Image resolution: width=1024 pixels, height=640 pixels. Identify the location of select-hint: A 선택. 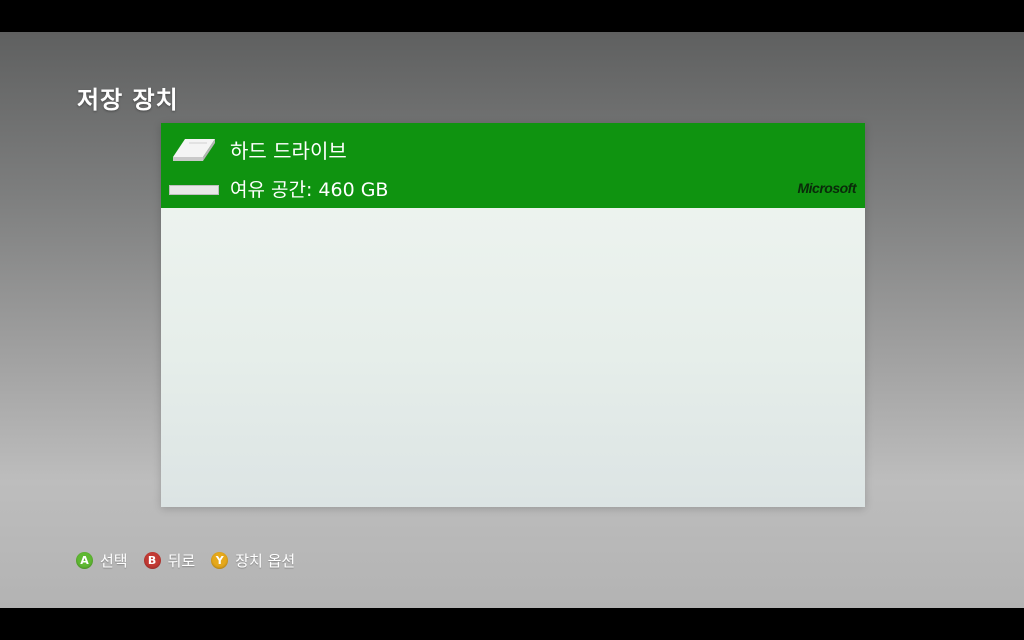
(102, 560).